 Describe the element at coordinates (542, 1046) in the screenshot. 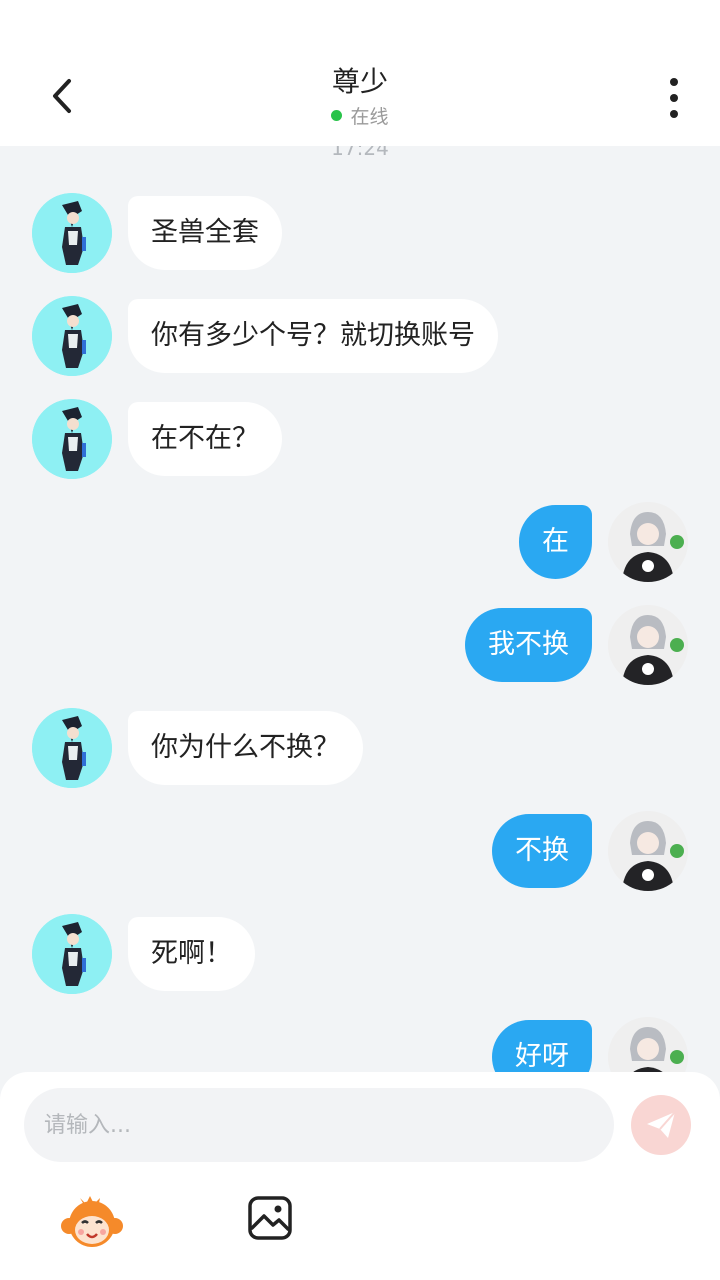

I see `sent-message-bubble: 好呀` at that location.